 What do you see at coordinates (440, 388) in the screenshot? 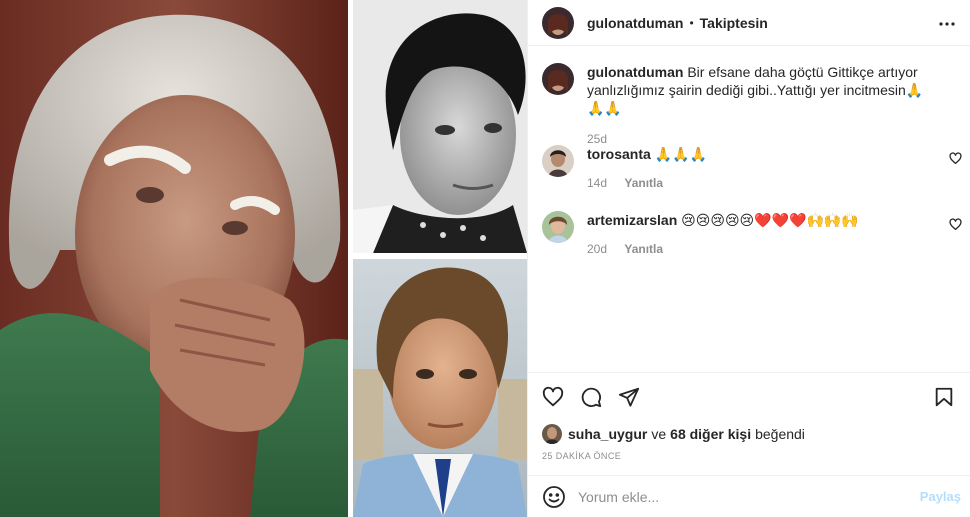
I see `photo-color-portrait` at bounding box center [440, 388].